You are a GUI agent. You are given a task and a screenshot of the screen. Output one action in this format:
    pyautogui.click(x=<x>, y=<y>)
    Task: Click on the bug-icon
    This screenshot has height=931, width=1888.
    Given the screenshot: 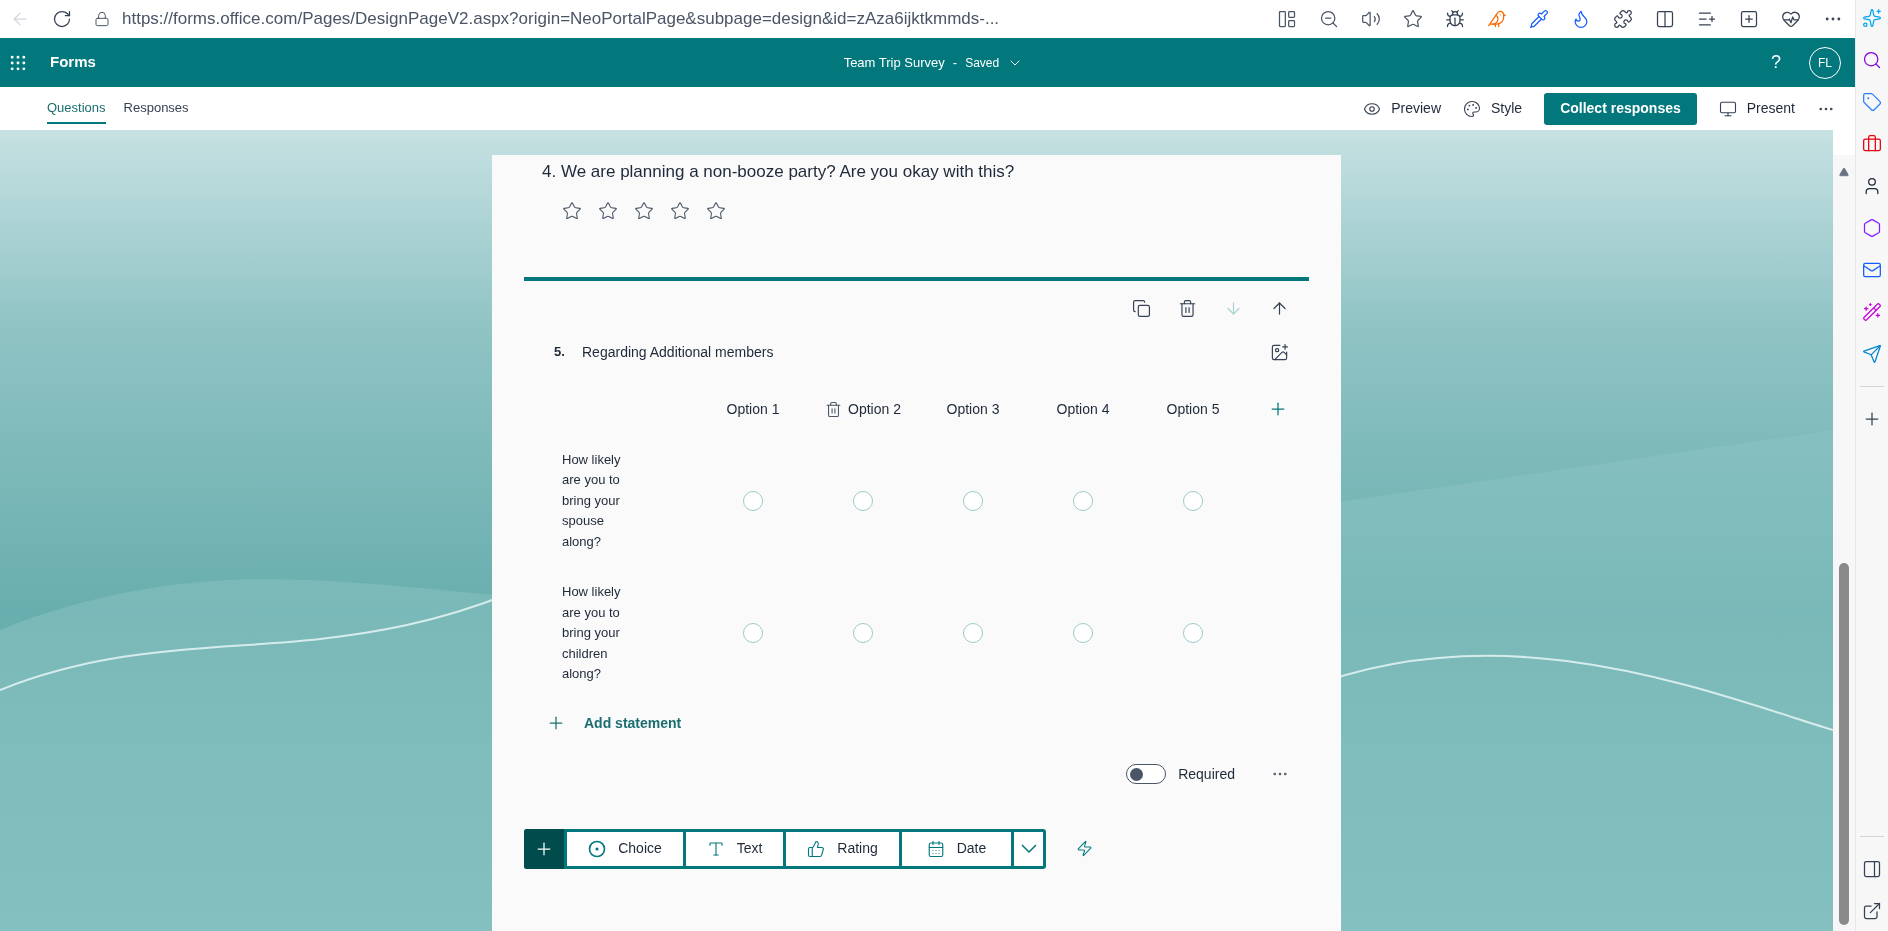 What is the action you would take?
    pyautogui.click(x=1455, y=19)
    